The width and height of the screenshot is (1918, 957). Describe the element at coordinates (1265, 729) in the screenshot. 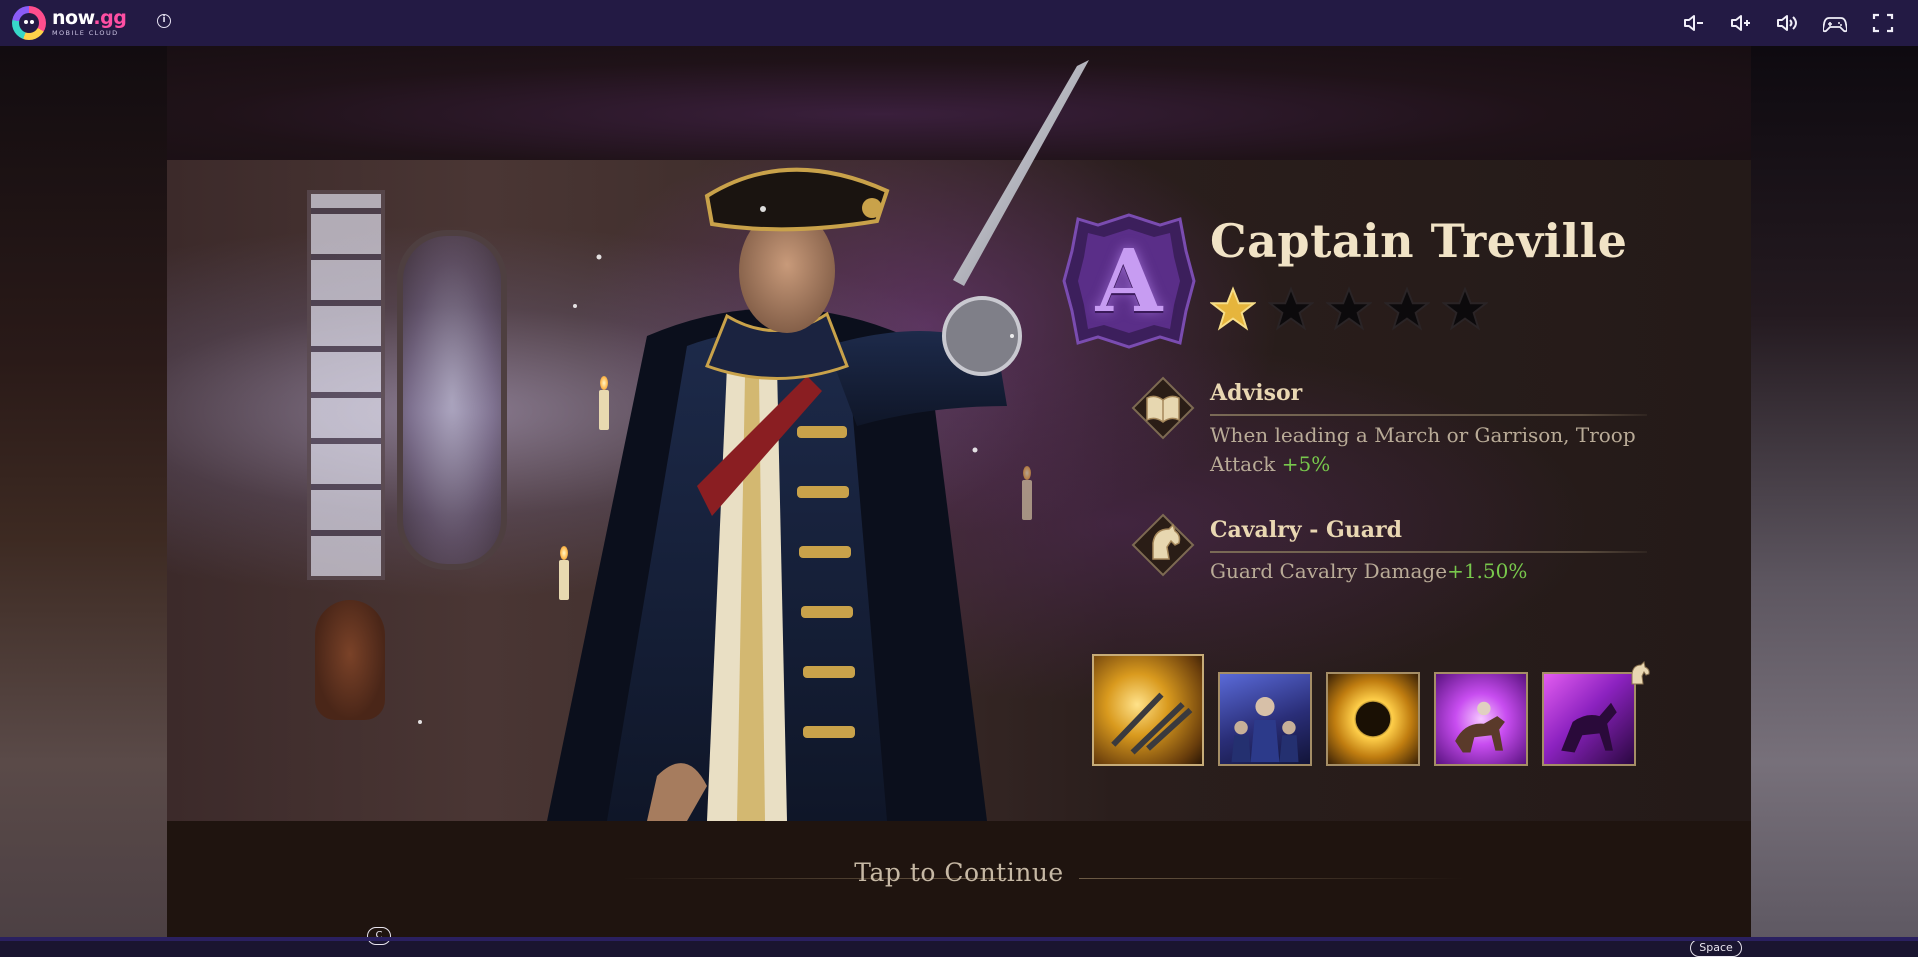

I see `soldier-icon` at that location.